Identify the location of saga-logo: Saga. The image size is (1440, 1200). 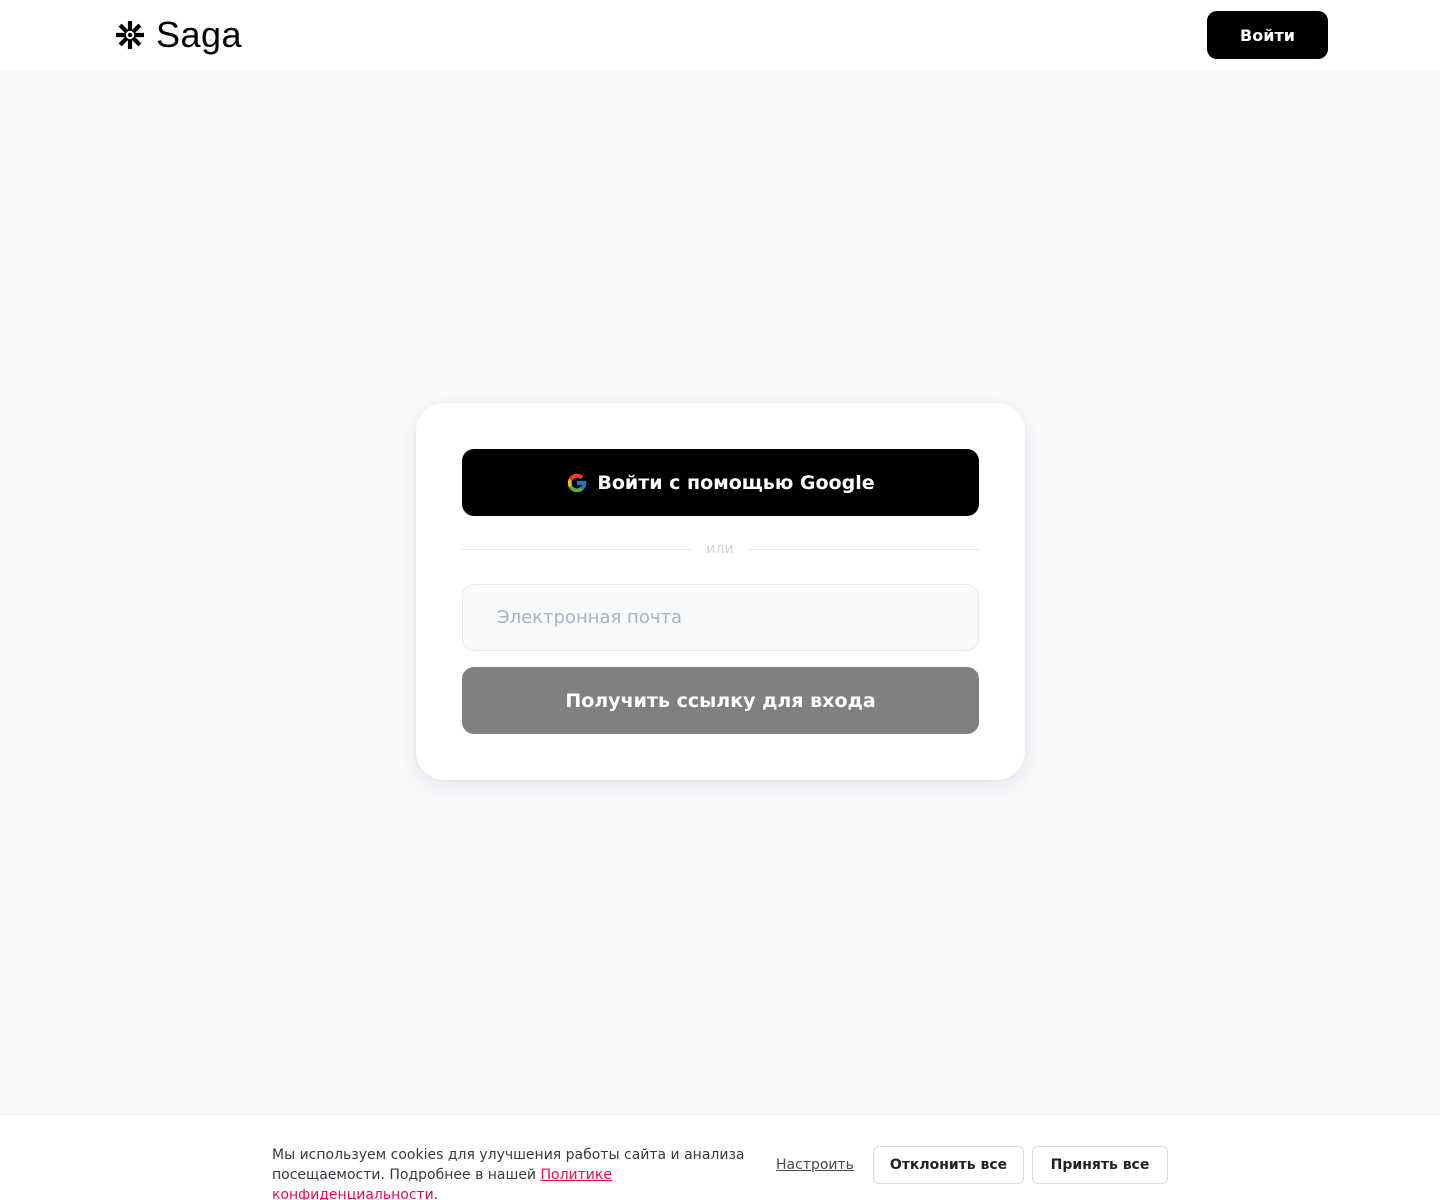
(178, 35).